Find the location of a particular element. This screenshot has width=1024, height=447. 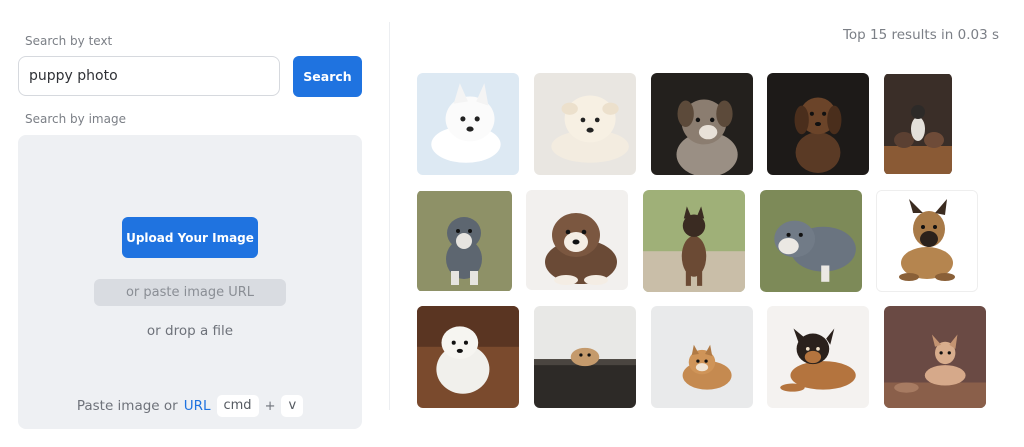

brown-puppy-photo is located at coordinates (818, 124).